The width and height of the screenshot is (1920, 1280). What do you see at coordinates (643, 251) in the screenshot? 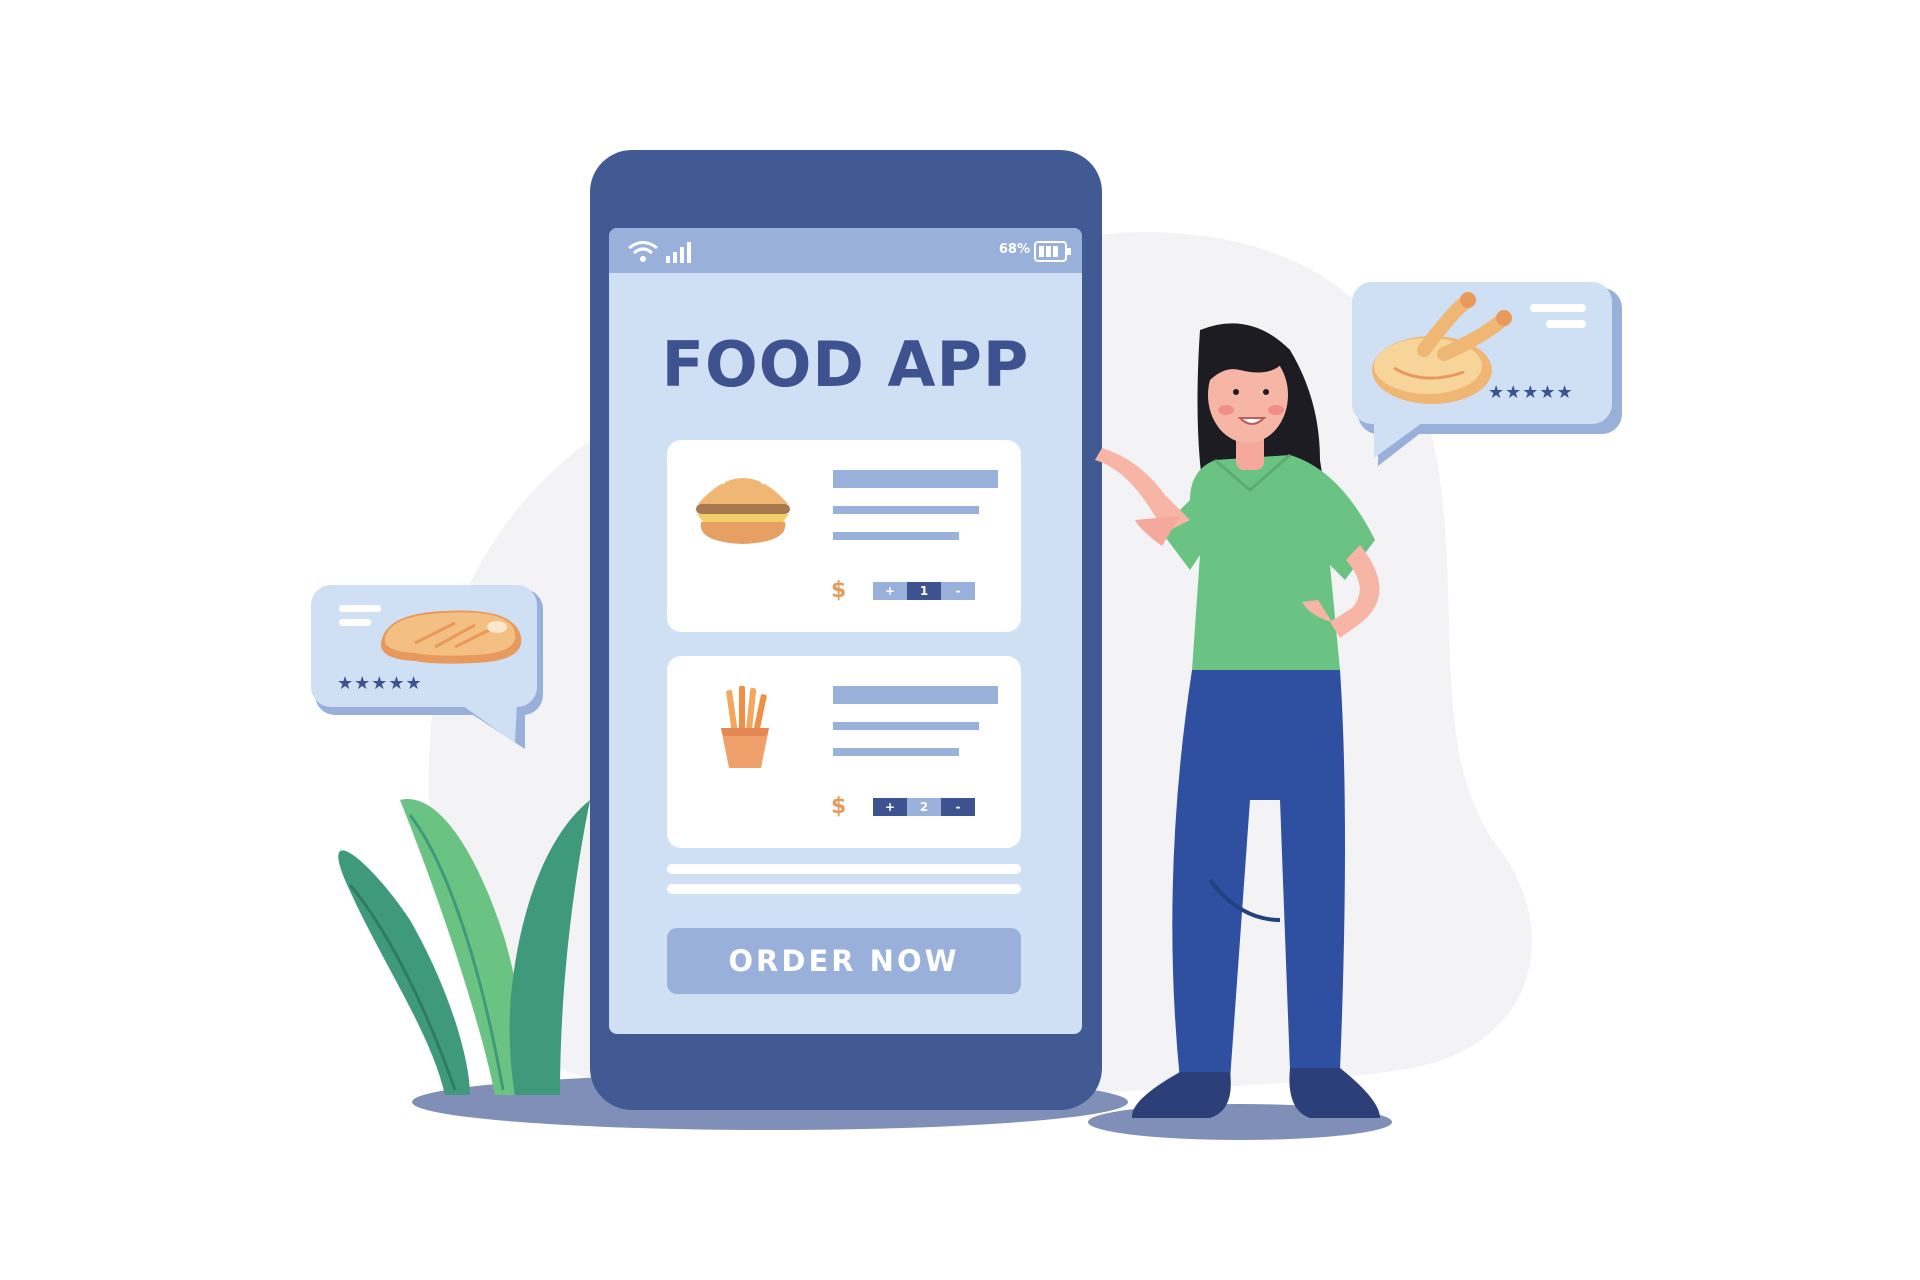
I see `wifi-icon` at bounding box center [643, 251].